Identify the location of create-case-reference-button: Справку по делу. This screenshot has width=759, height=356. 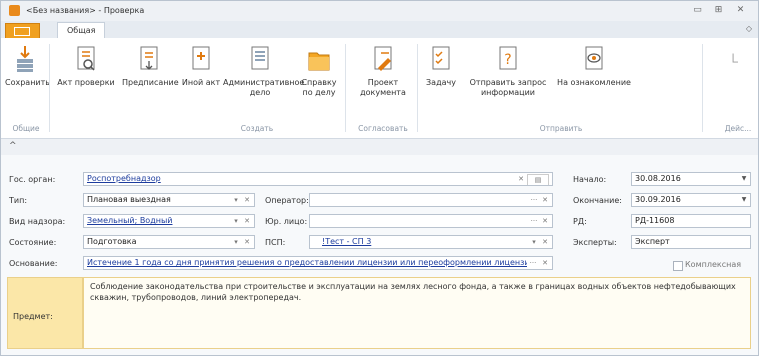
(319, 71).